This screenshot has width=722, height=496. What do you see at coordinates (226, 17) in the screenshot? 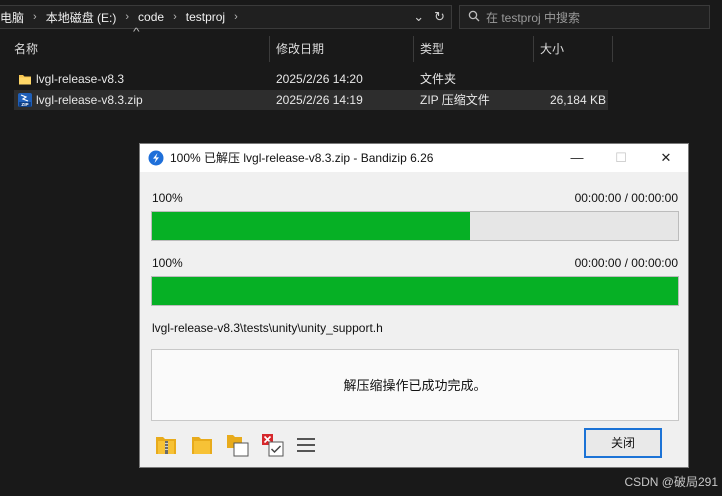
I see `address-bar: 电脑 › 本地磁盘 (E:) › code › testproj › ⌄ ↻` at bounding box center [226, 17].